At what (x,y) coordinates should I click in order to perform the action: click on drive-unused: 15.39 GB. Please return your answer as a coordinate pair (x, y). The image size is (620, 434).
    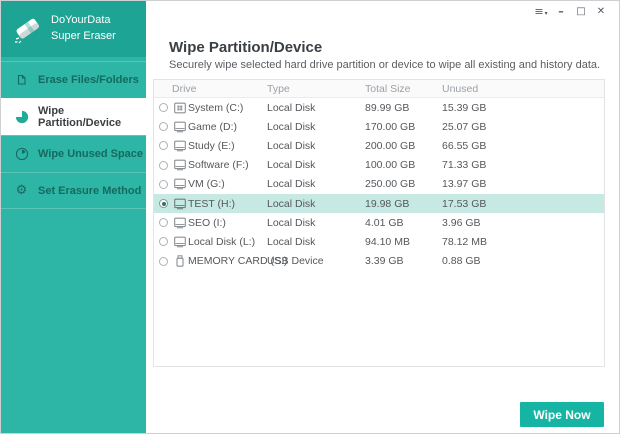
    Looking at the image, I should click on (464, 107).